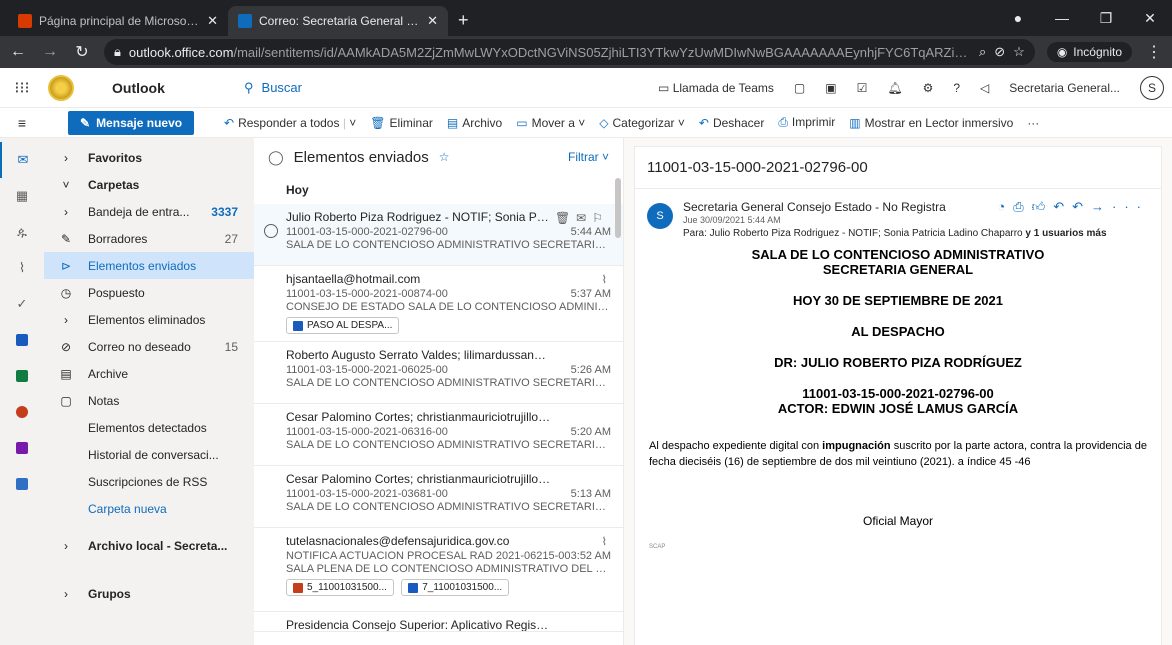  I want to click on envelope-icon: ✉, so click(584, 218).